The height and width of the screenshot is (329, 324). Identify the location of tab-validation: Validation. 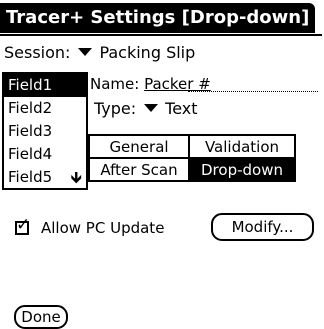
(242, 146).